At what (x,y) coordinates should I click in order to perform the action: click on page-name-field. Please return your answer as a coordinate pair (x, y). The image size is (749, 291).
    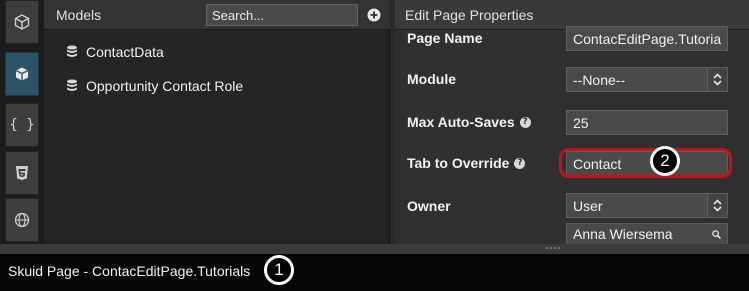
    Looking at the image, I should click on (647, 38).